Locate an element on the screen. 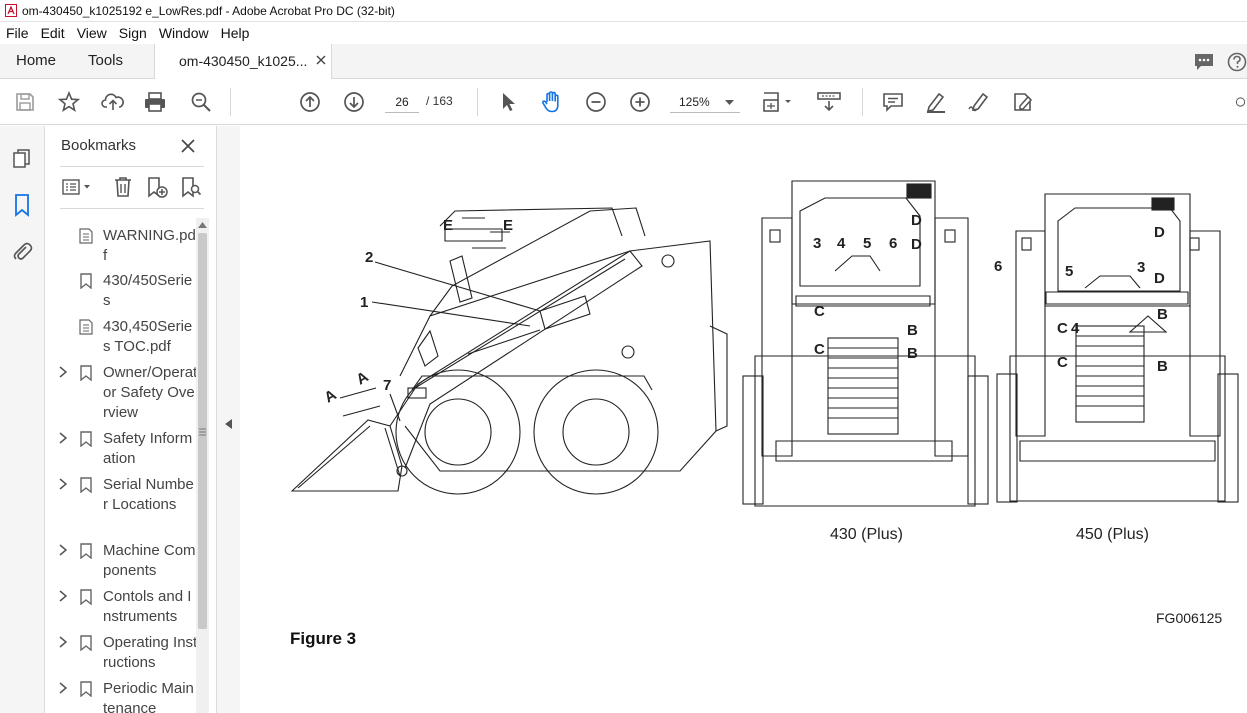 This screenshot has height=713, width=1247. zoom-in-icon is located at coordinates (640, 102).